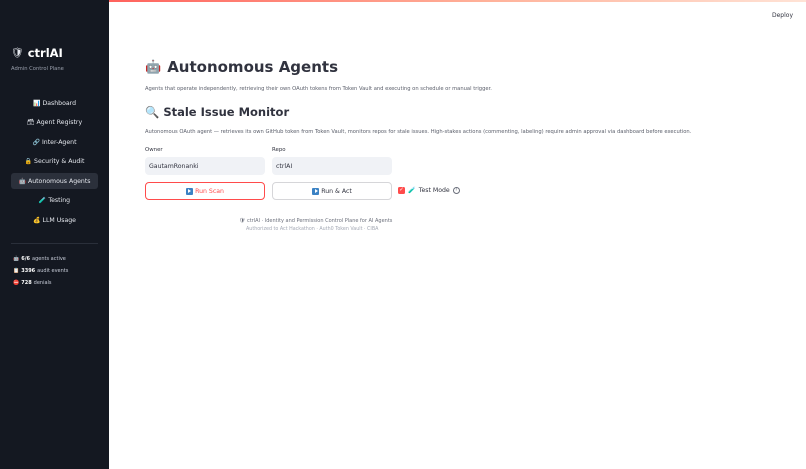 Image resolution: width=806 pixels, height=469 pixels. I want to click on sidebar-item-llm-usage: 💰 LLM Usage, so click(54, 221).